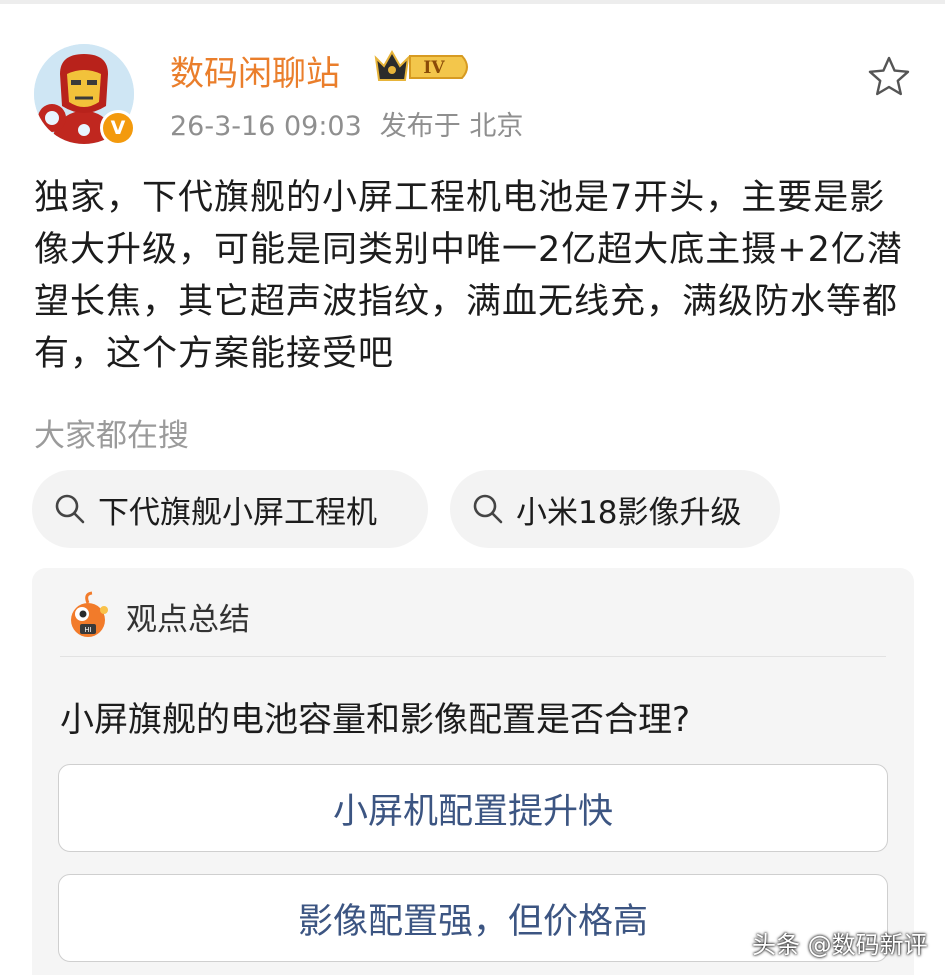  What do you see at coordinates (188, 620) in the screenshot?
I see `summary-title: 观点总结` at bounding box center [188, 620].